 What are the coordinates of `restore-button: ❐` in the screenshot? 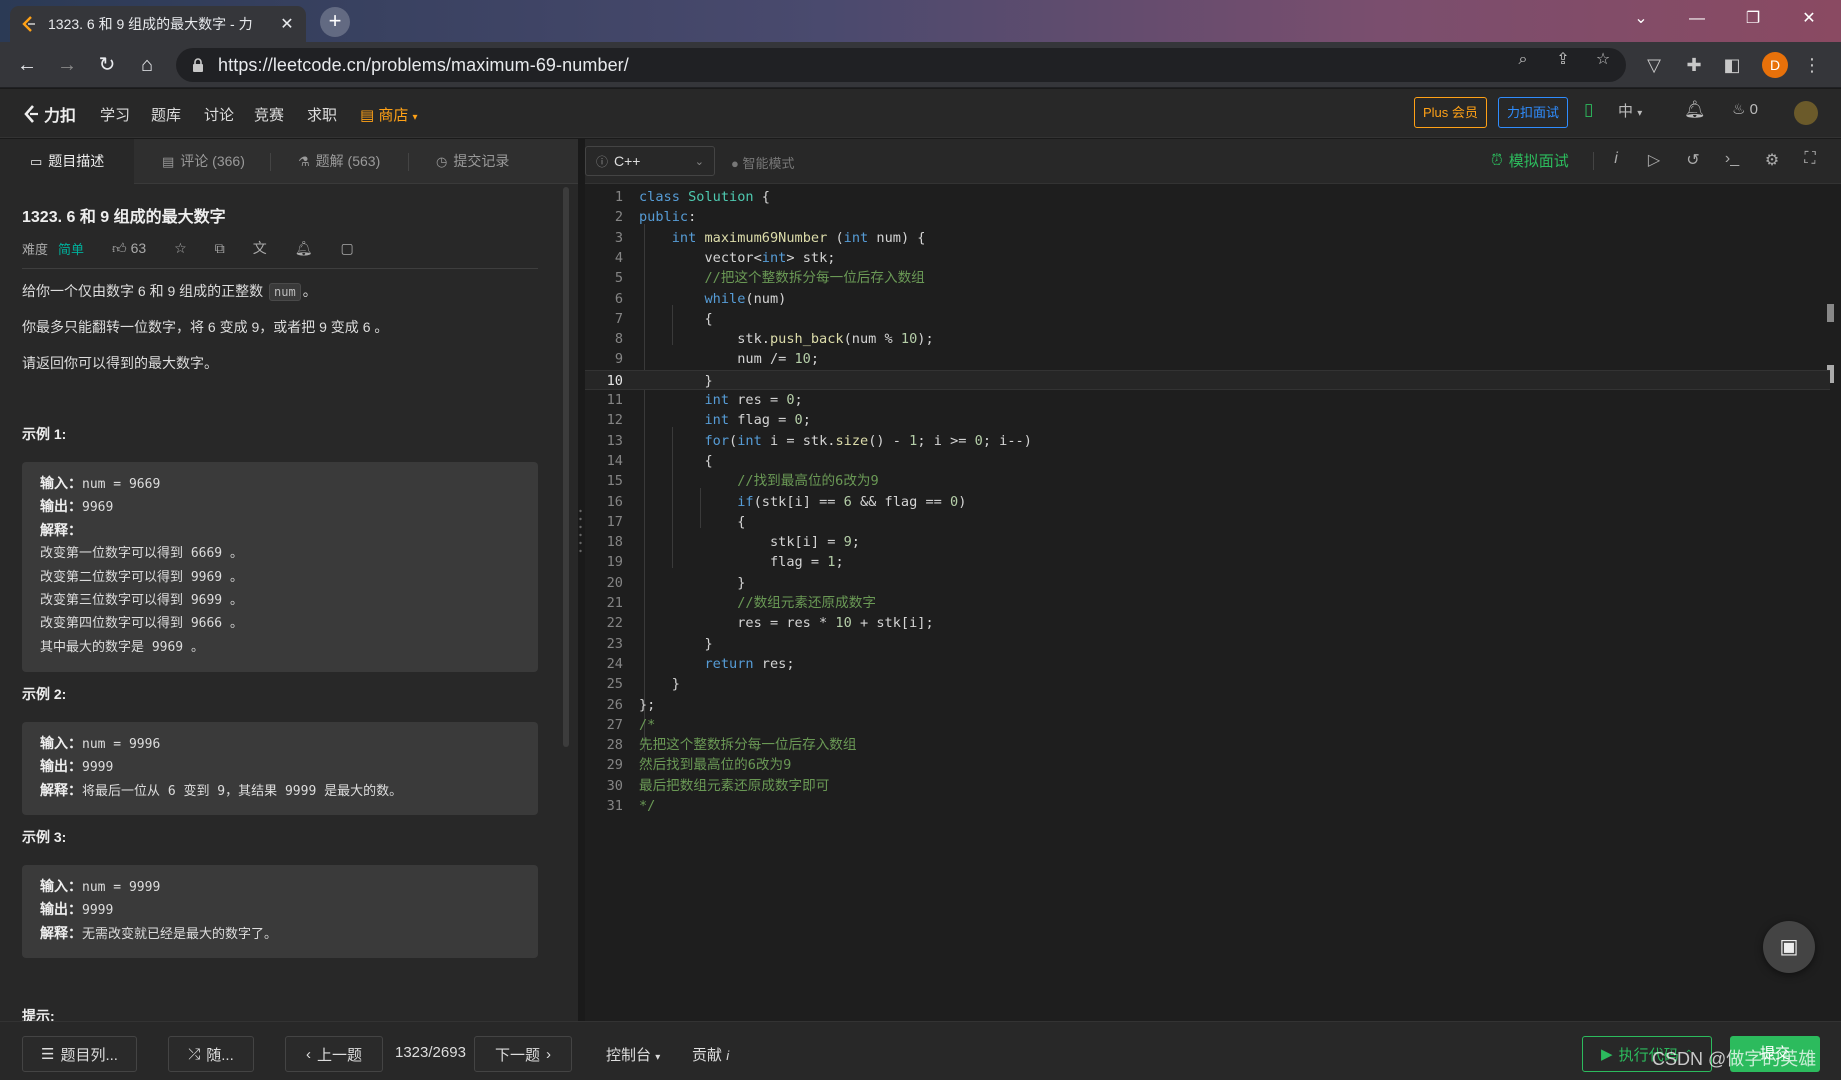 It's located at (1753, 19).